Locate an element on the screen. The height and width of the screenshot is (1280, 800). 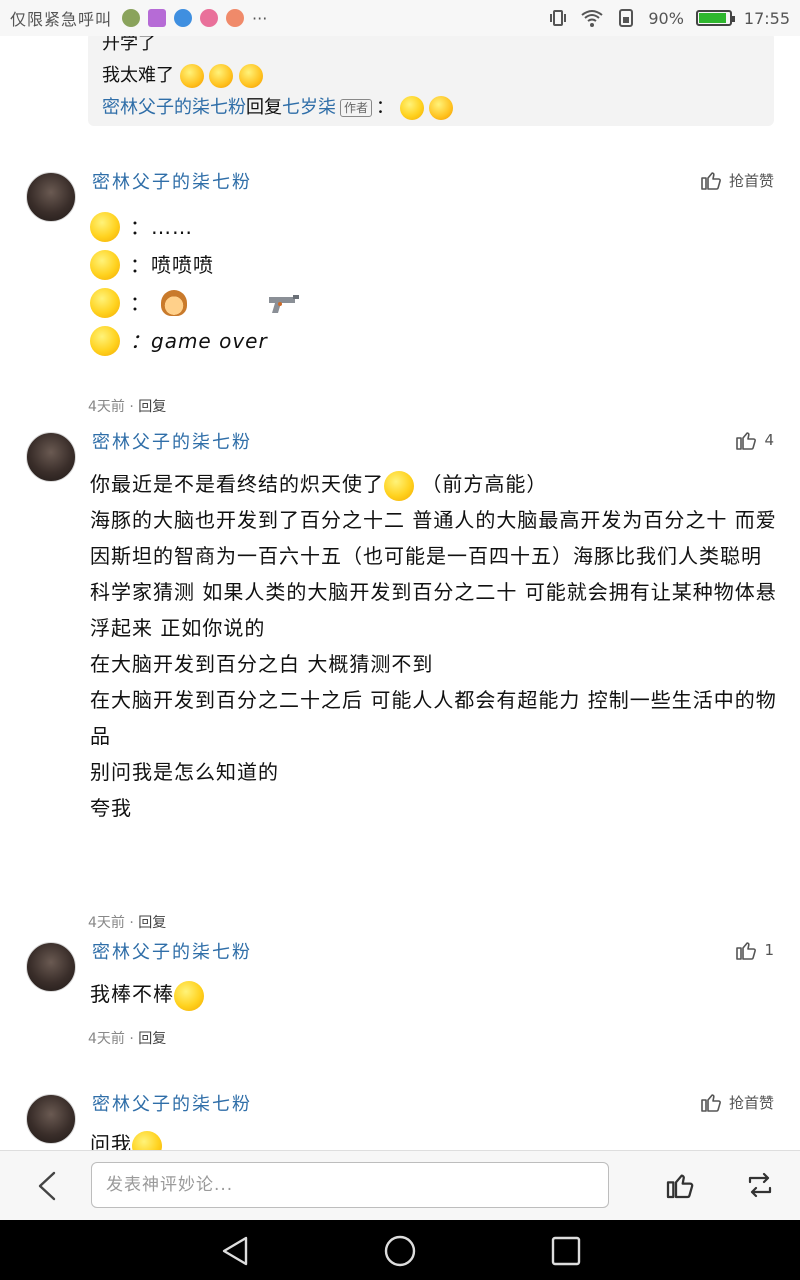
author-tag: 作者 is located at coordinates (356, 108).